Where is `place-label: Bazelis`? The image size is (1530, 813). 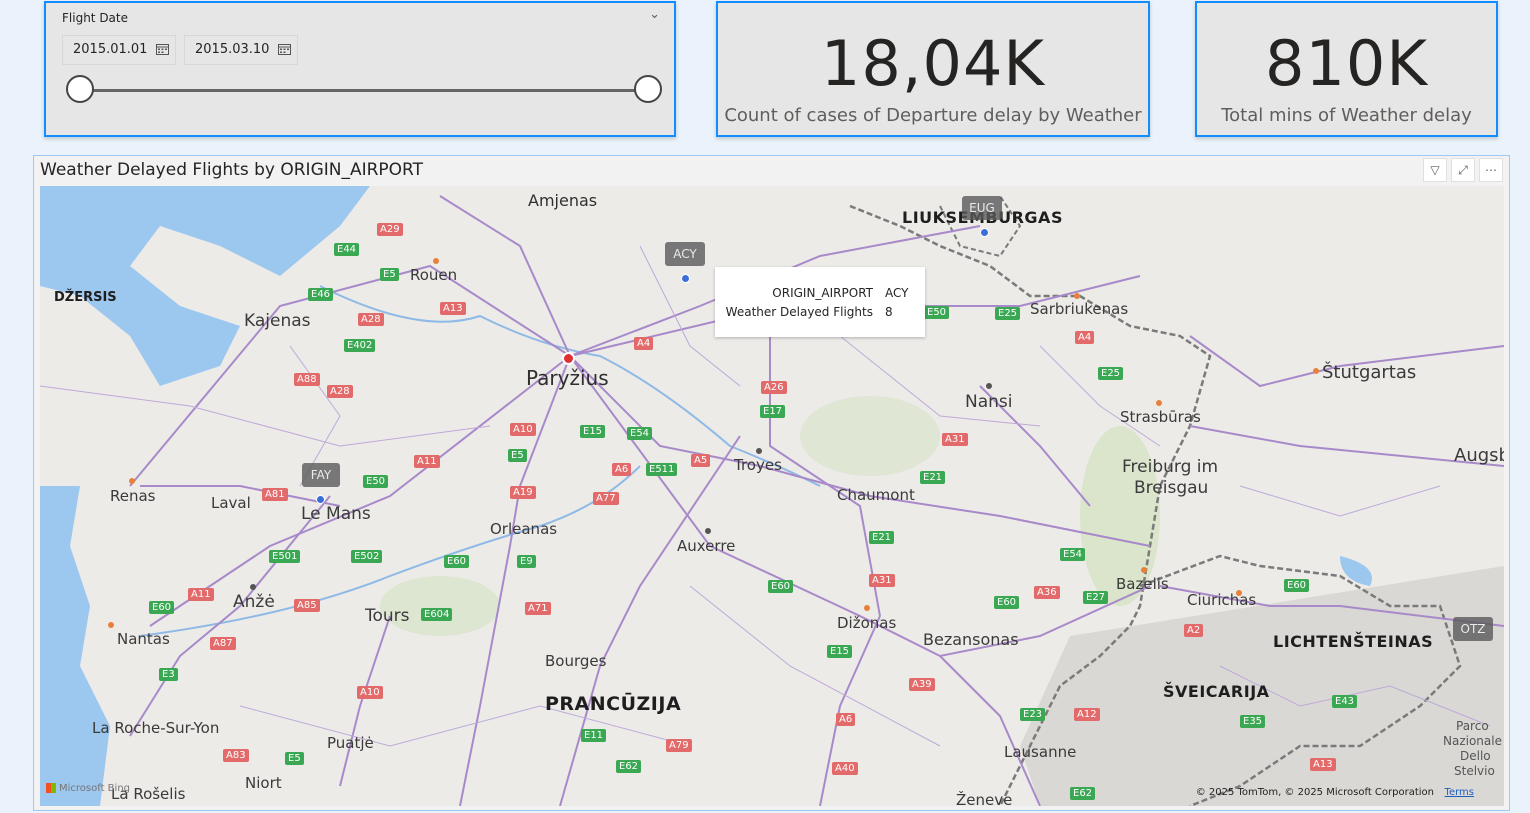 place-label: Bazelis is located at coordinates (1142, 584).